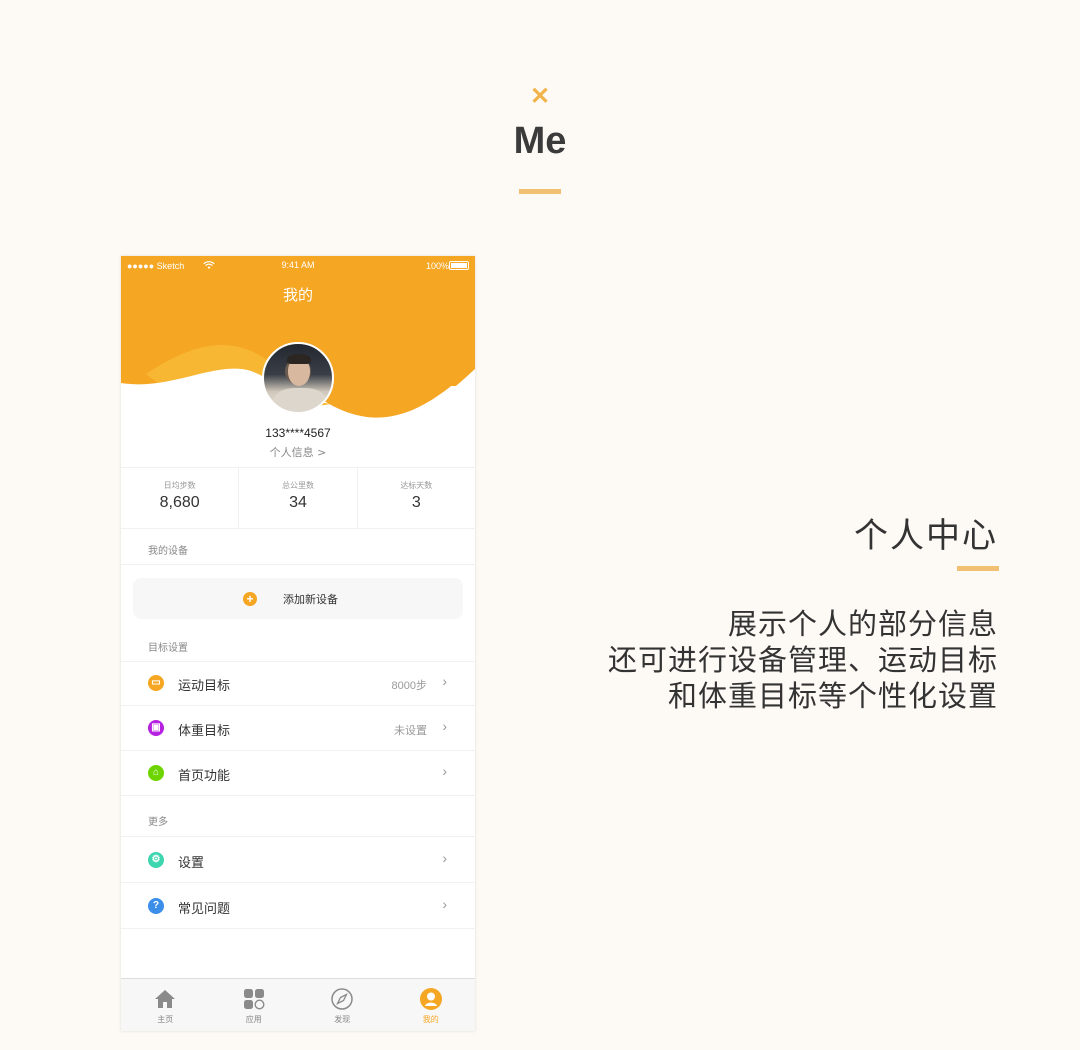 This screenshot has width=1080, height=1050. Describe the element at coordinates (168, 551) in the screenshot. I see `section-my-devices: 我的设备` at that location.